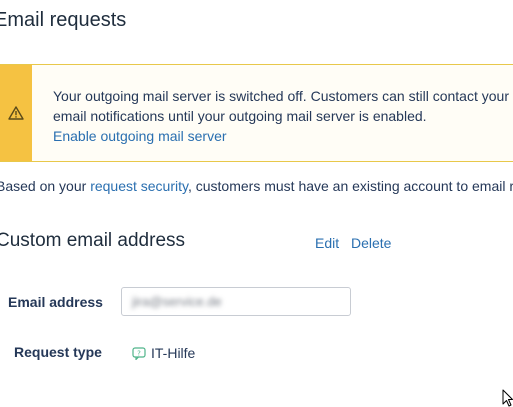 This screenshot has width=513, height=407. I want to click on enable-outgoing-mail-link: Enable outgoing mail server, so click(281, 136).